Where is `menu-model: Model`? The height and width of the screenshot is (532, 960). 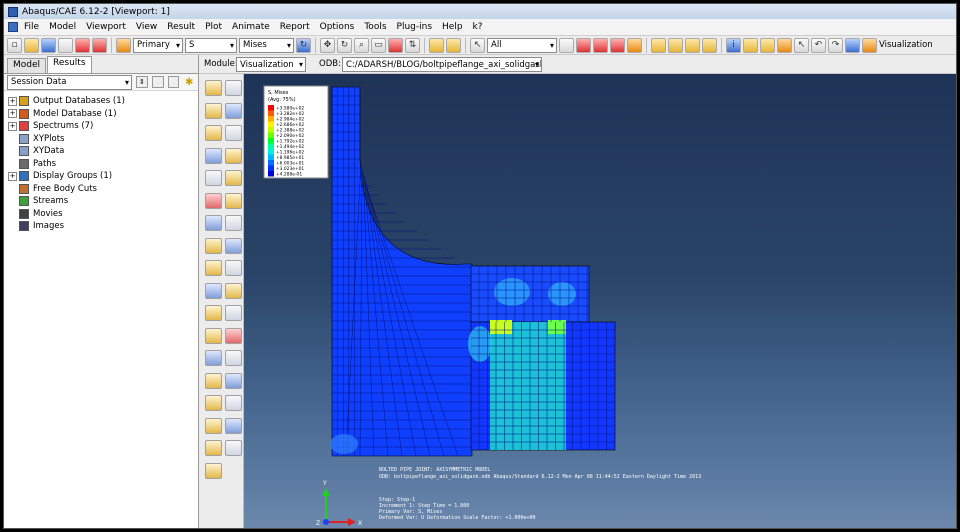
menu-model: Model is located at coordinates (62, 27).